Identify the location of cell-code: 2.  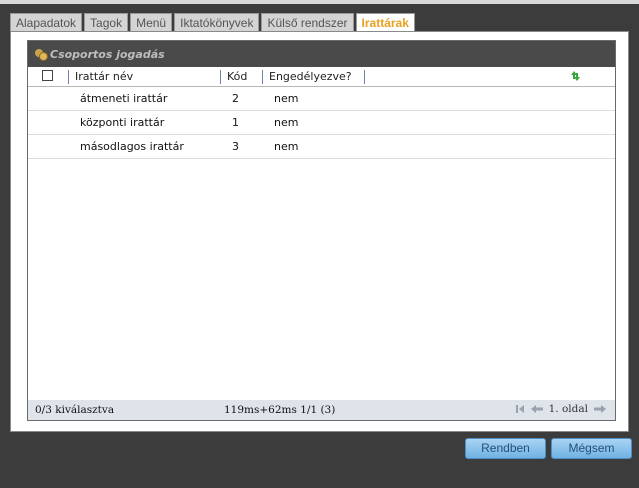
(235, 98).